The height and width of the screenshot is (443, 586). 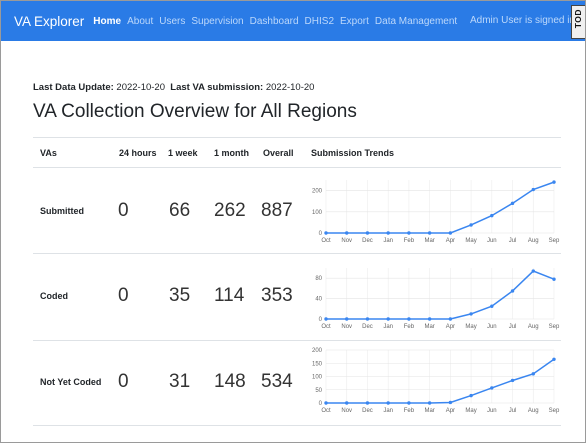 What do you see at coordinates (183, 153) in the screenshot?
I see `col-header-1-week: 1 week` at bounding box center [183, 153].